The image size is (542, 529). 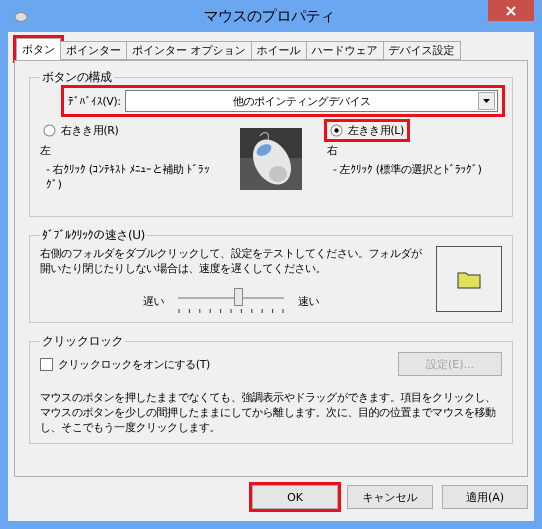 I want to click on device-dropdown: 他のポインティングデバイス, so click(x=311, y=101).